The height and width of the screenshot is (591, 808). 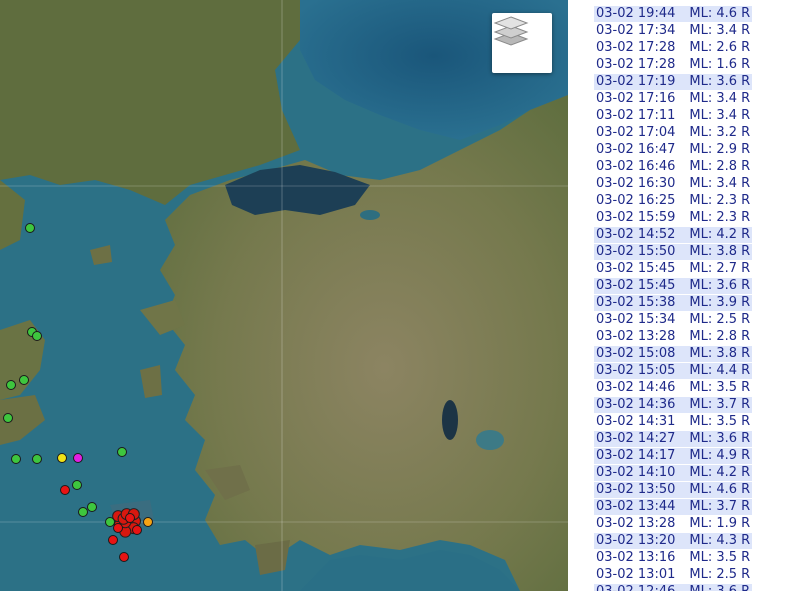 What do you see at coordinates (636, 251) in the screenshot?
I see `earthquake-time: 03-02 15:50` at bounding box center [636, 251].